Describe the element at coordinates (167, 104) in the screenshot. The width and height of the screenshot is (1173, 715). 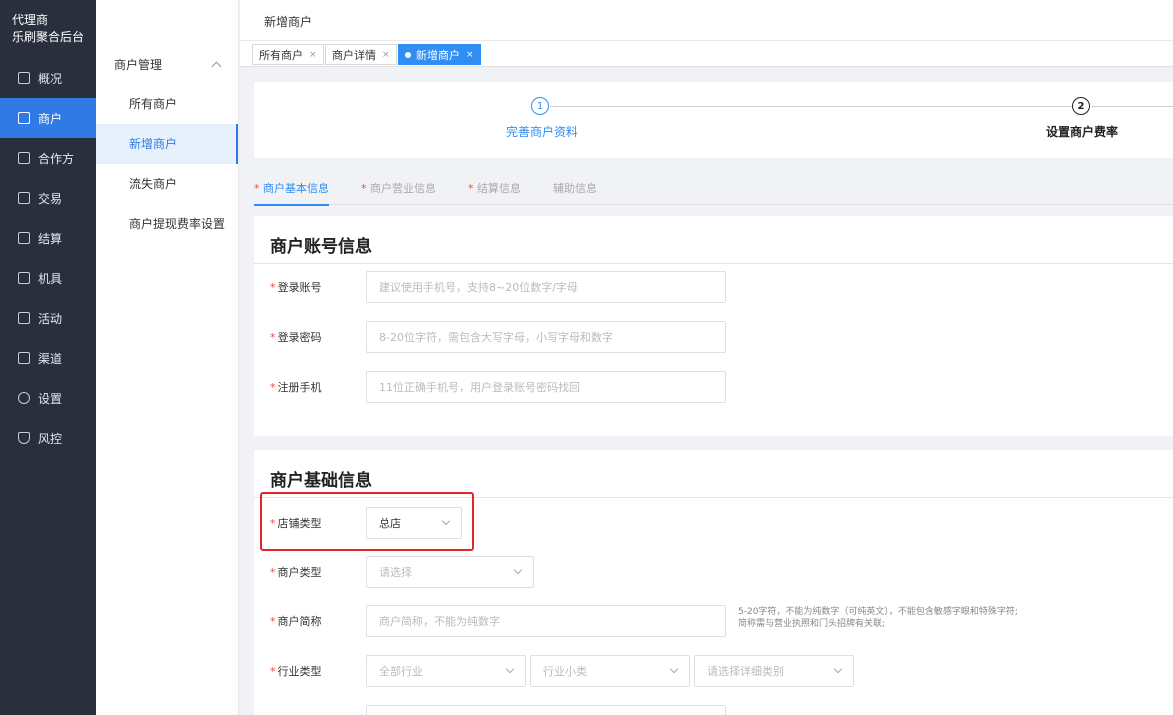
I see `submenu-item-all-merchants: 所有商户` at that location.